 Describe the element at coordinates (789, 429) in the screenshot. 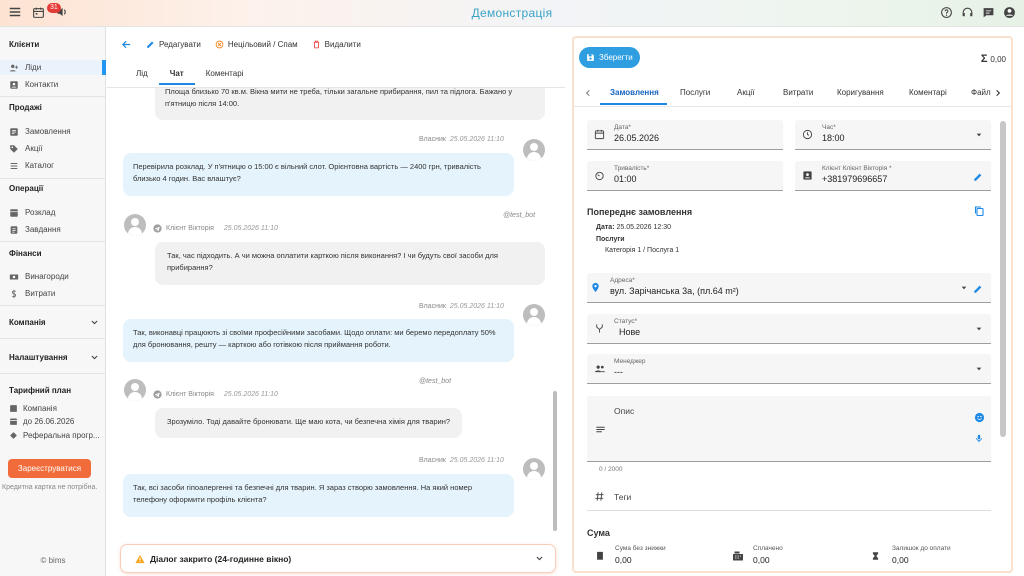

I see `description-field: Опис` at that location.